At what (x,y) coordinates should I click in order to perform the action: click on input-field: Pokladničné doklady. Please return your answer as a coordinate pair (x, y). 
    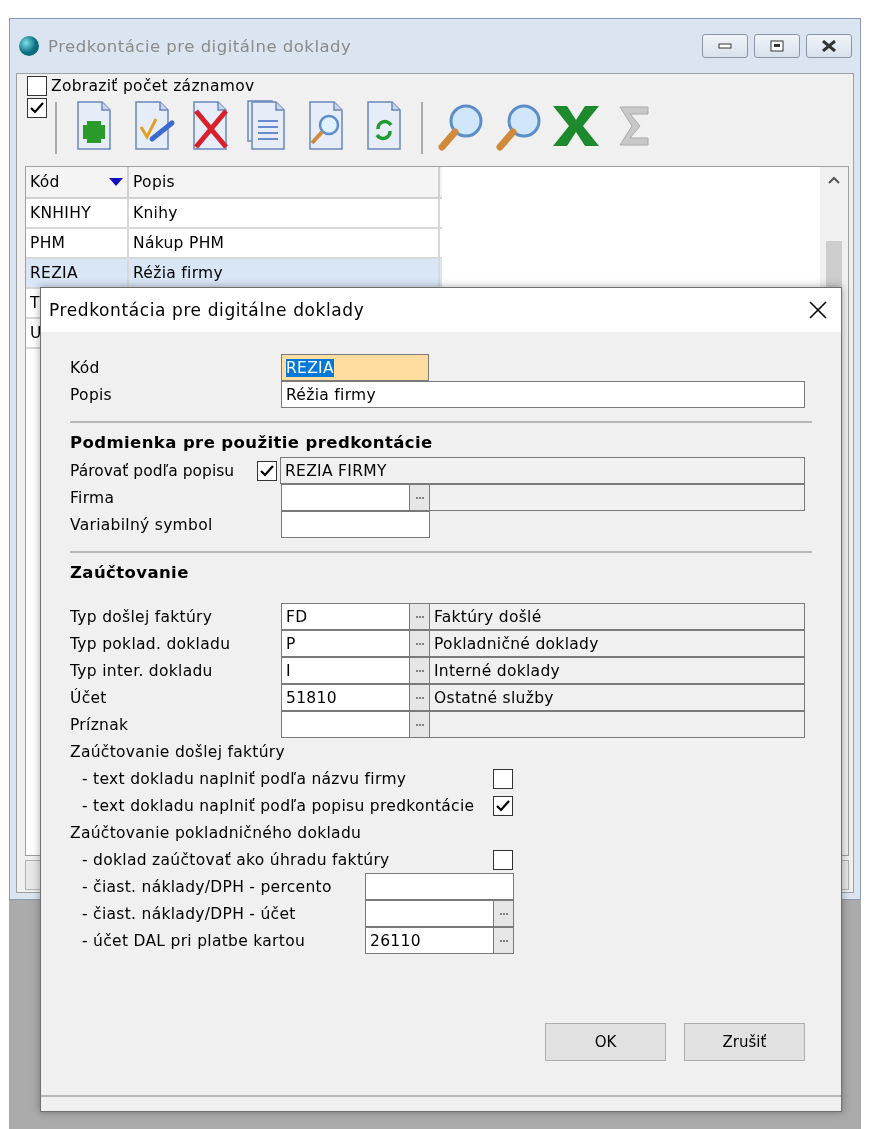
    Looking at the image, I should click on (617, 643).